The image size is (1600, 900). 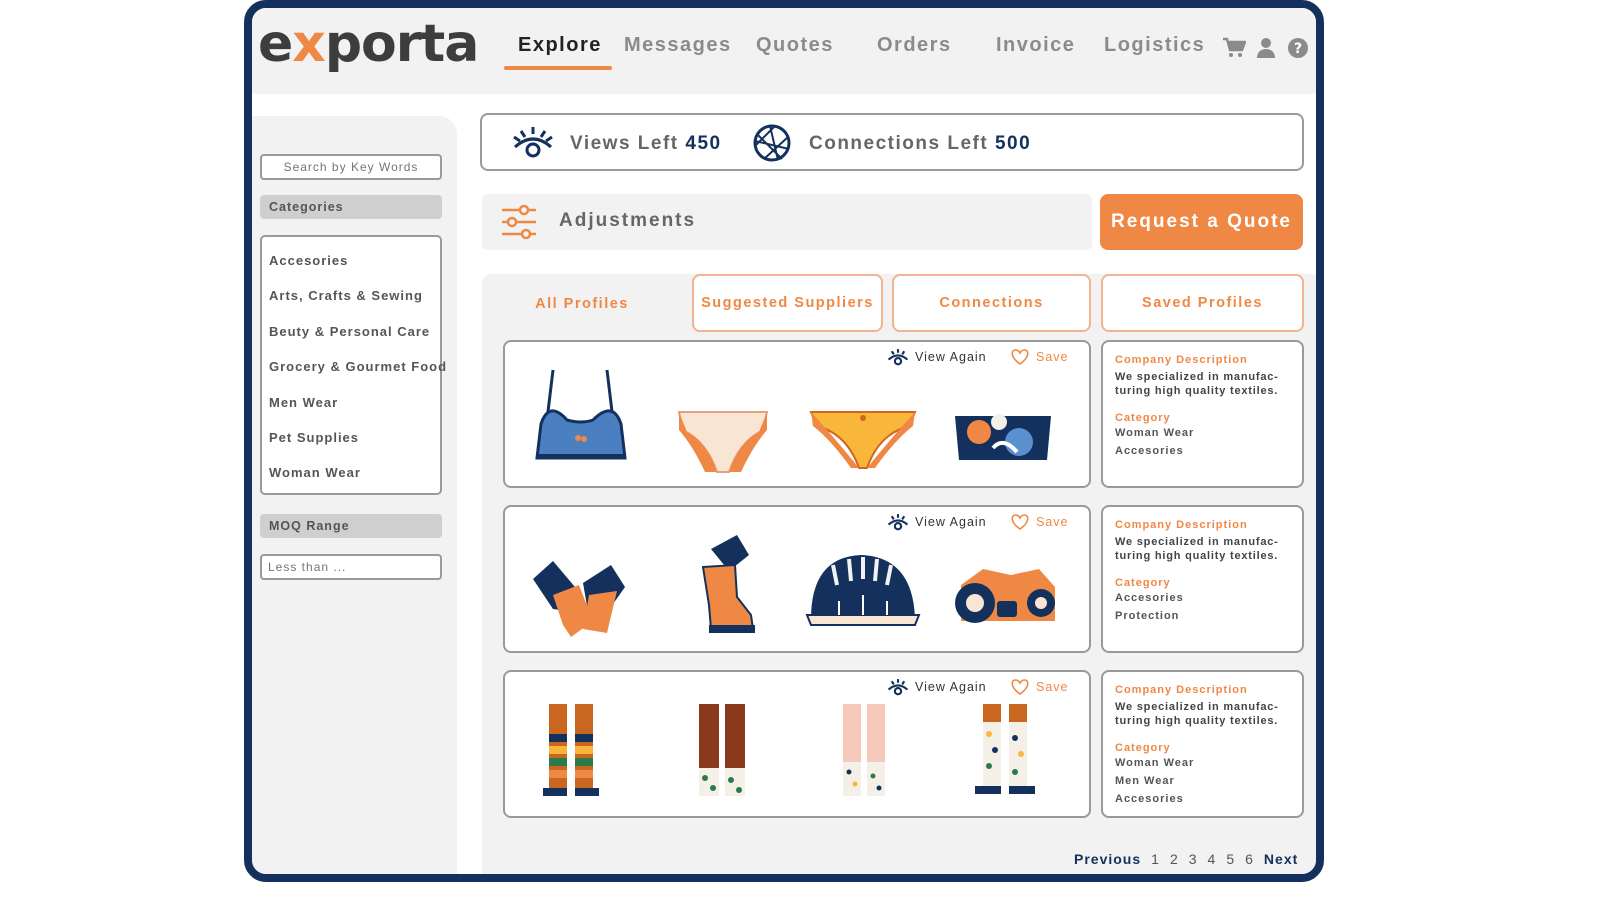 What do you see at coordinates (1201, 222) in the screenshot?
I see `request-quote-button: Request a Quote` at bounding box center [1201, 222].